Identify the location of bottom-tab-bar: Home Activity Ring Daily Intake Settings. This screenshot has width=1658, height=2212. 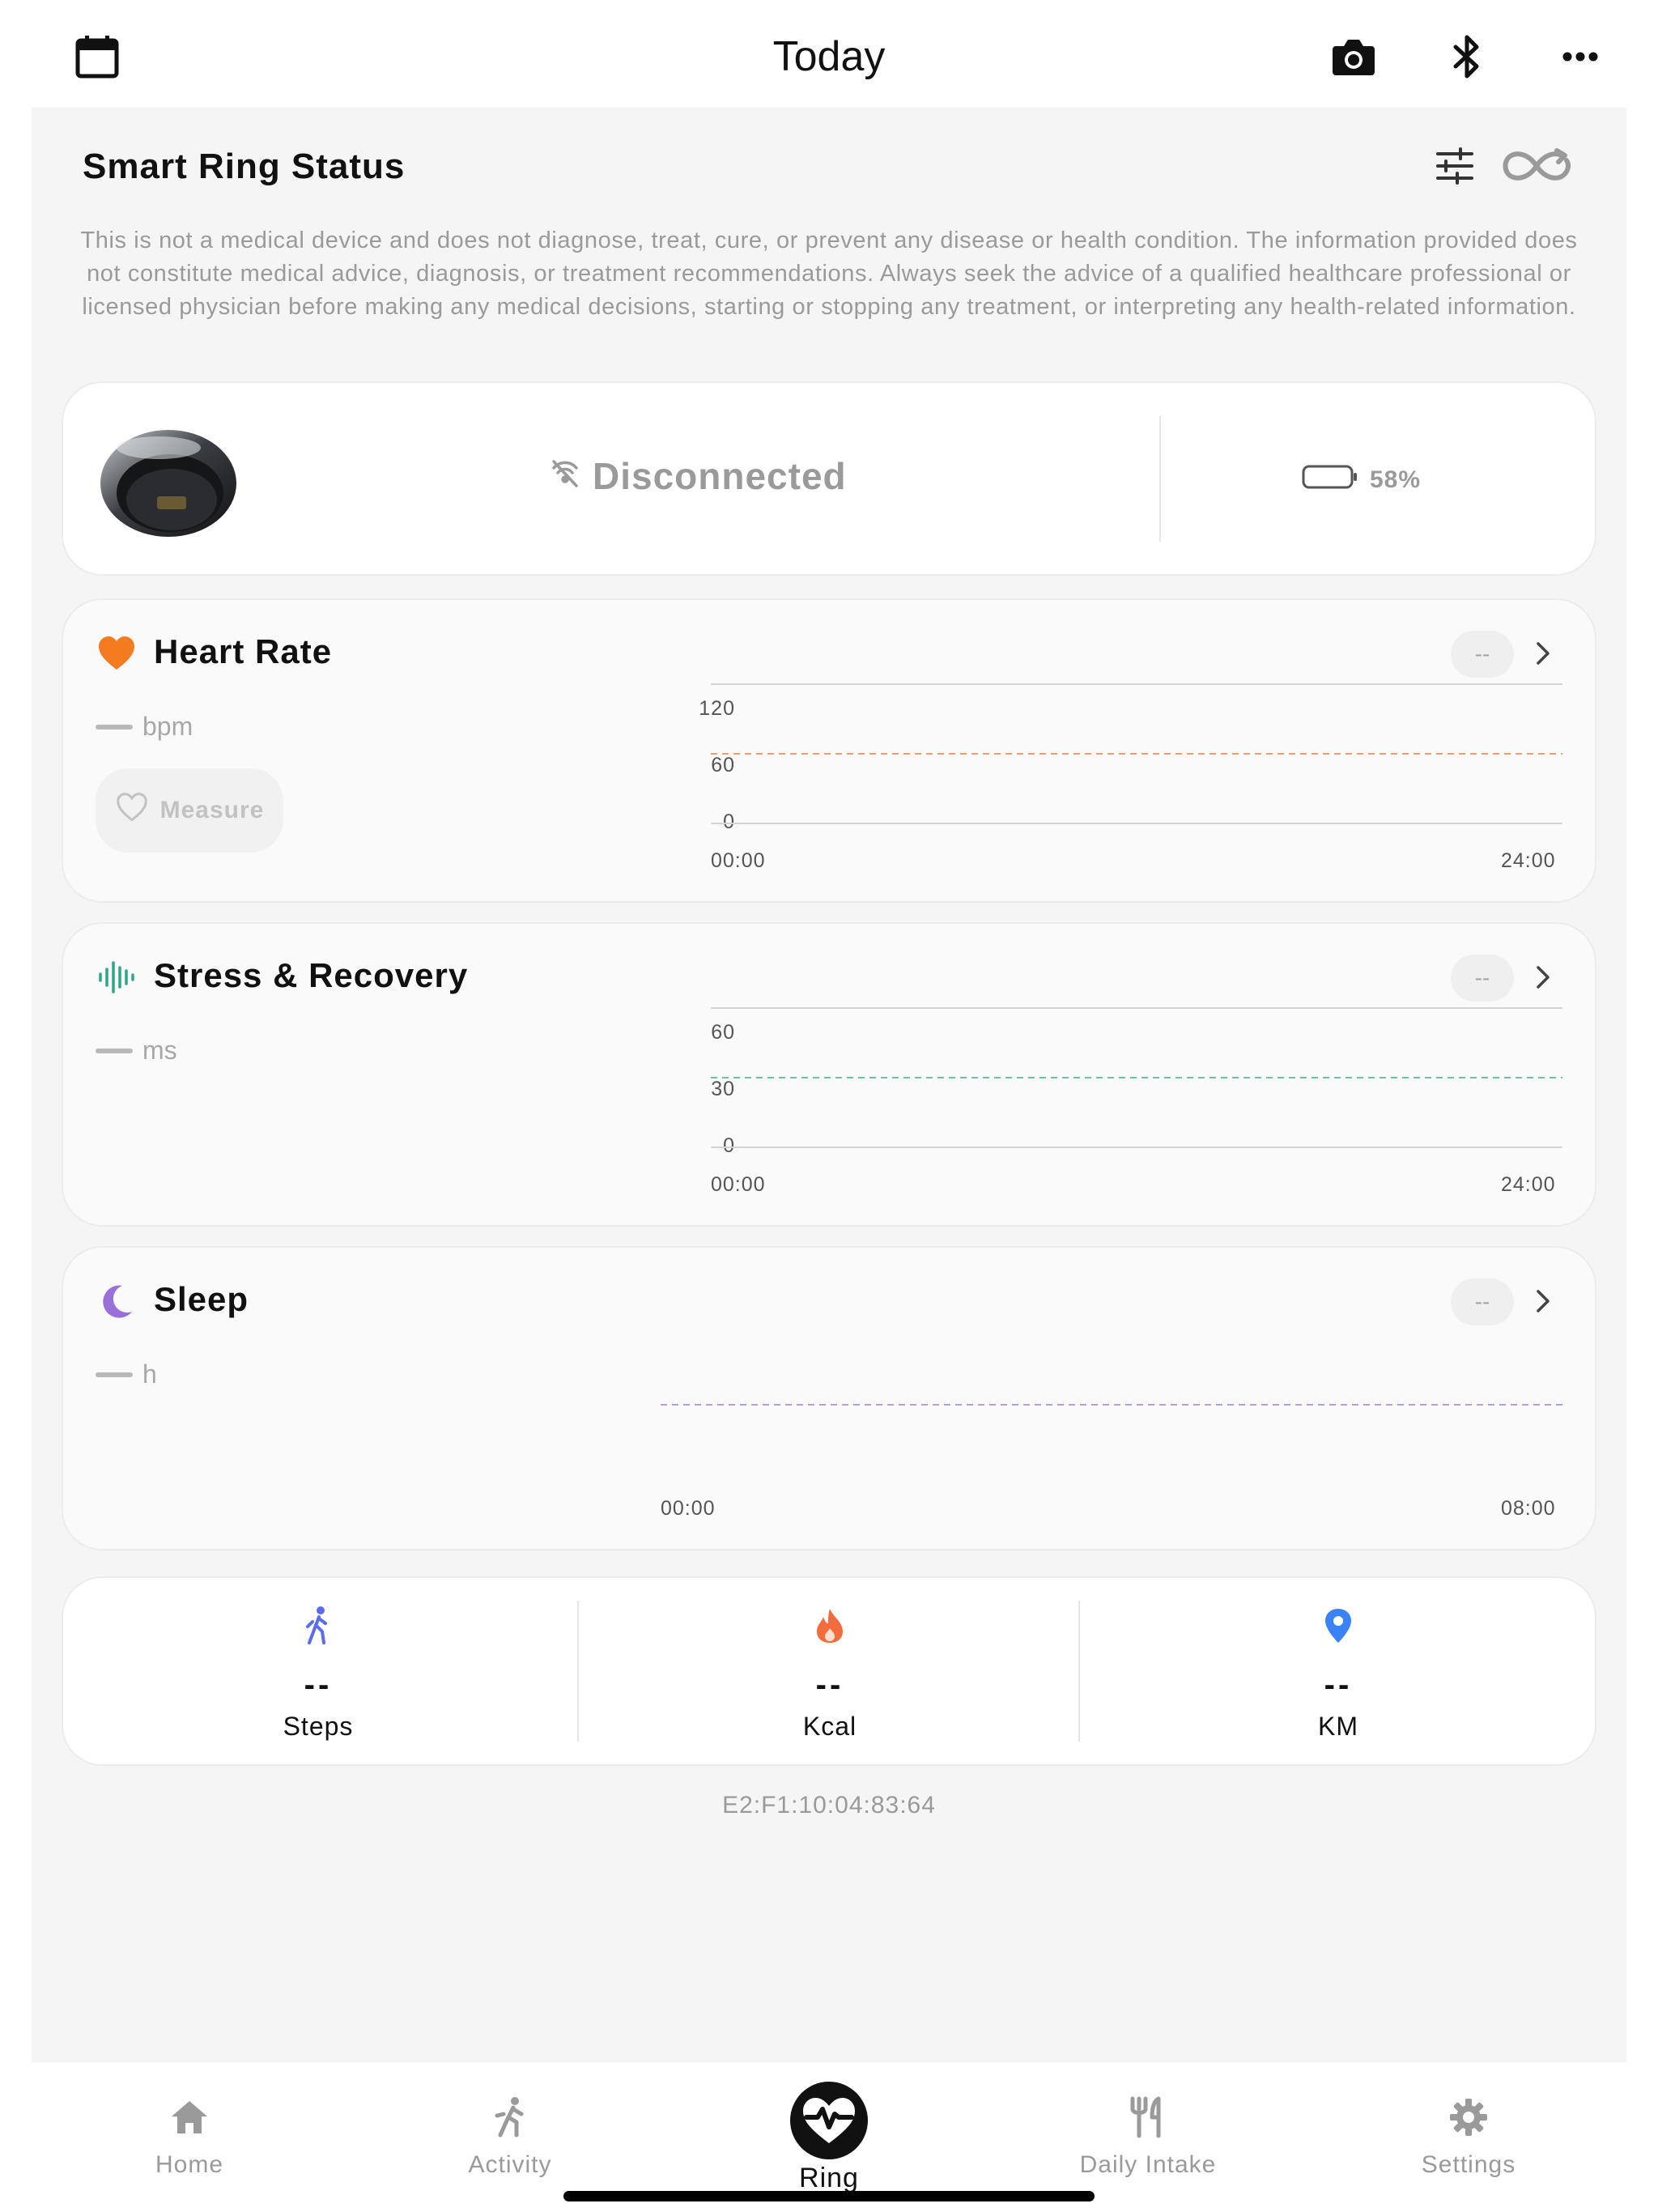
(829, 2137).